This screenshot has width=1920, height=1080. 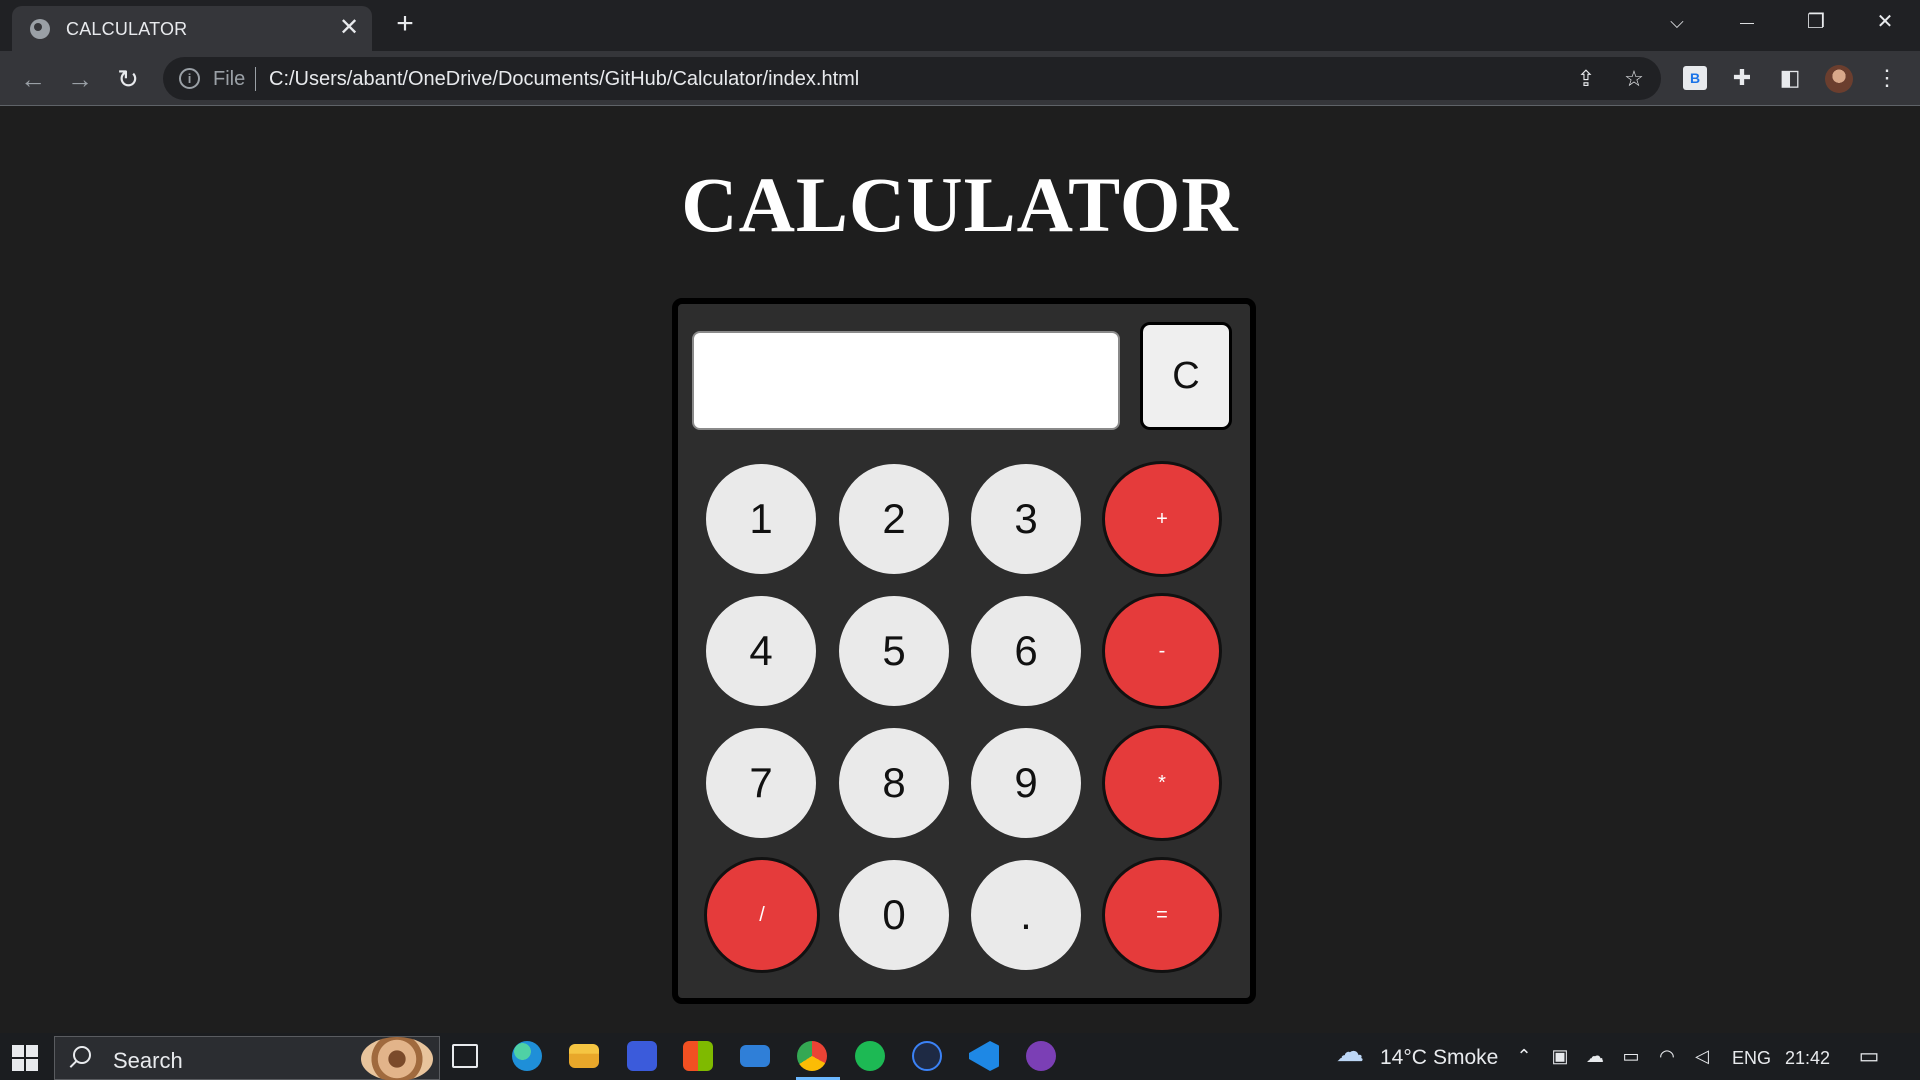 What do you see at coordinates (1677, 22) in the screenshot?
I see `tab-search-button: ⌵` at bounding box center [1677, 22].